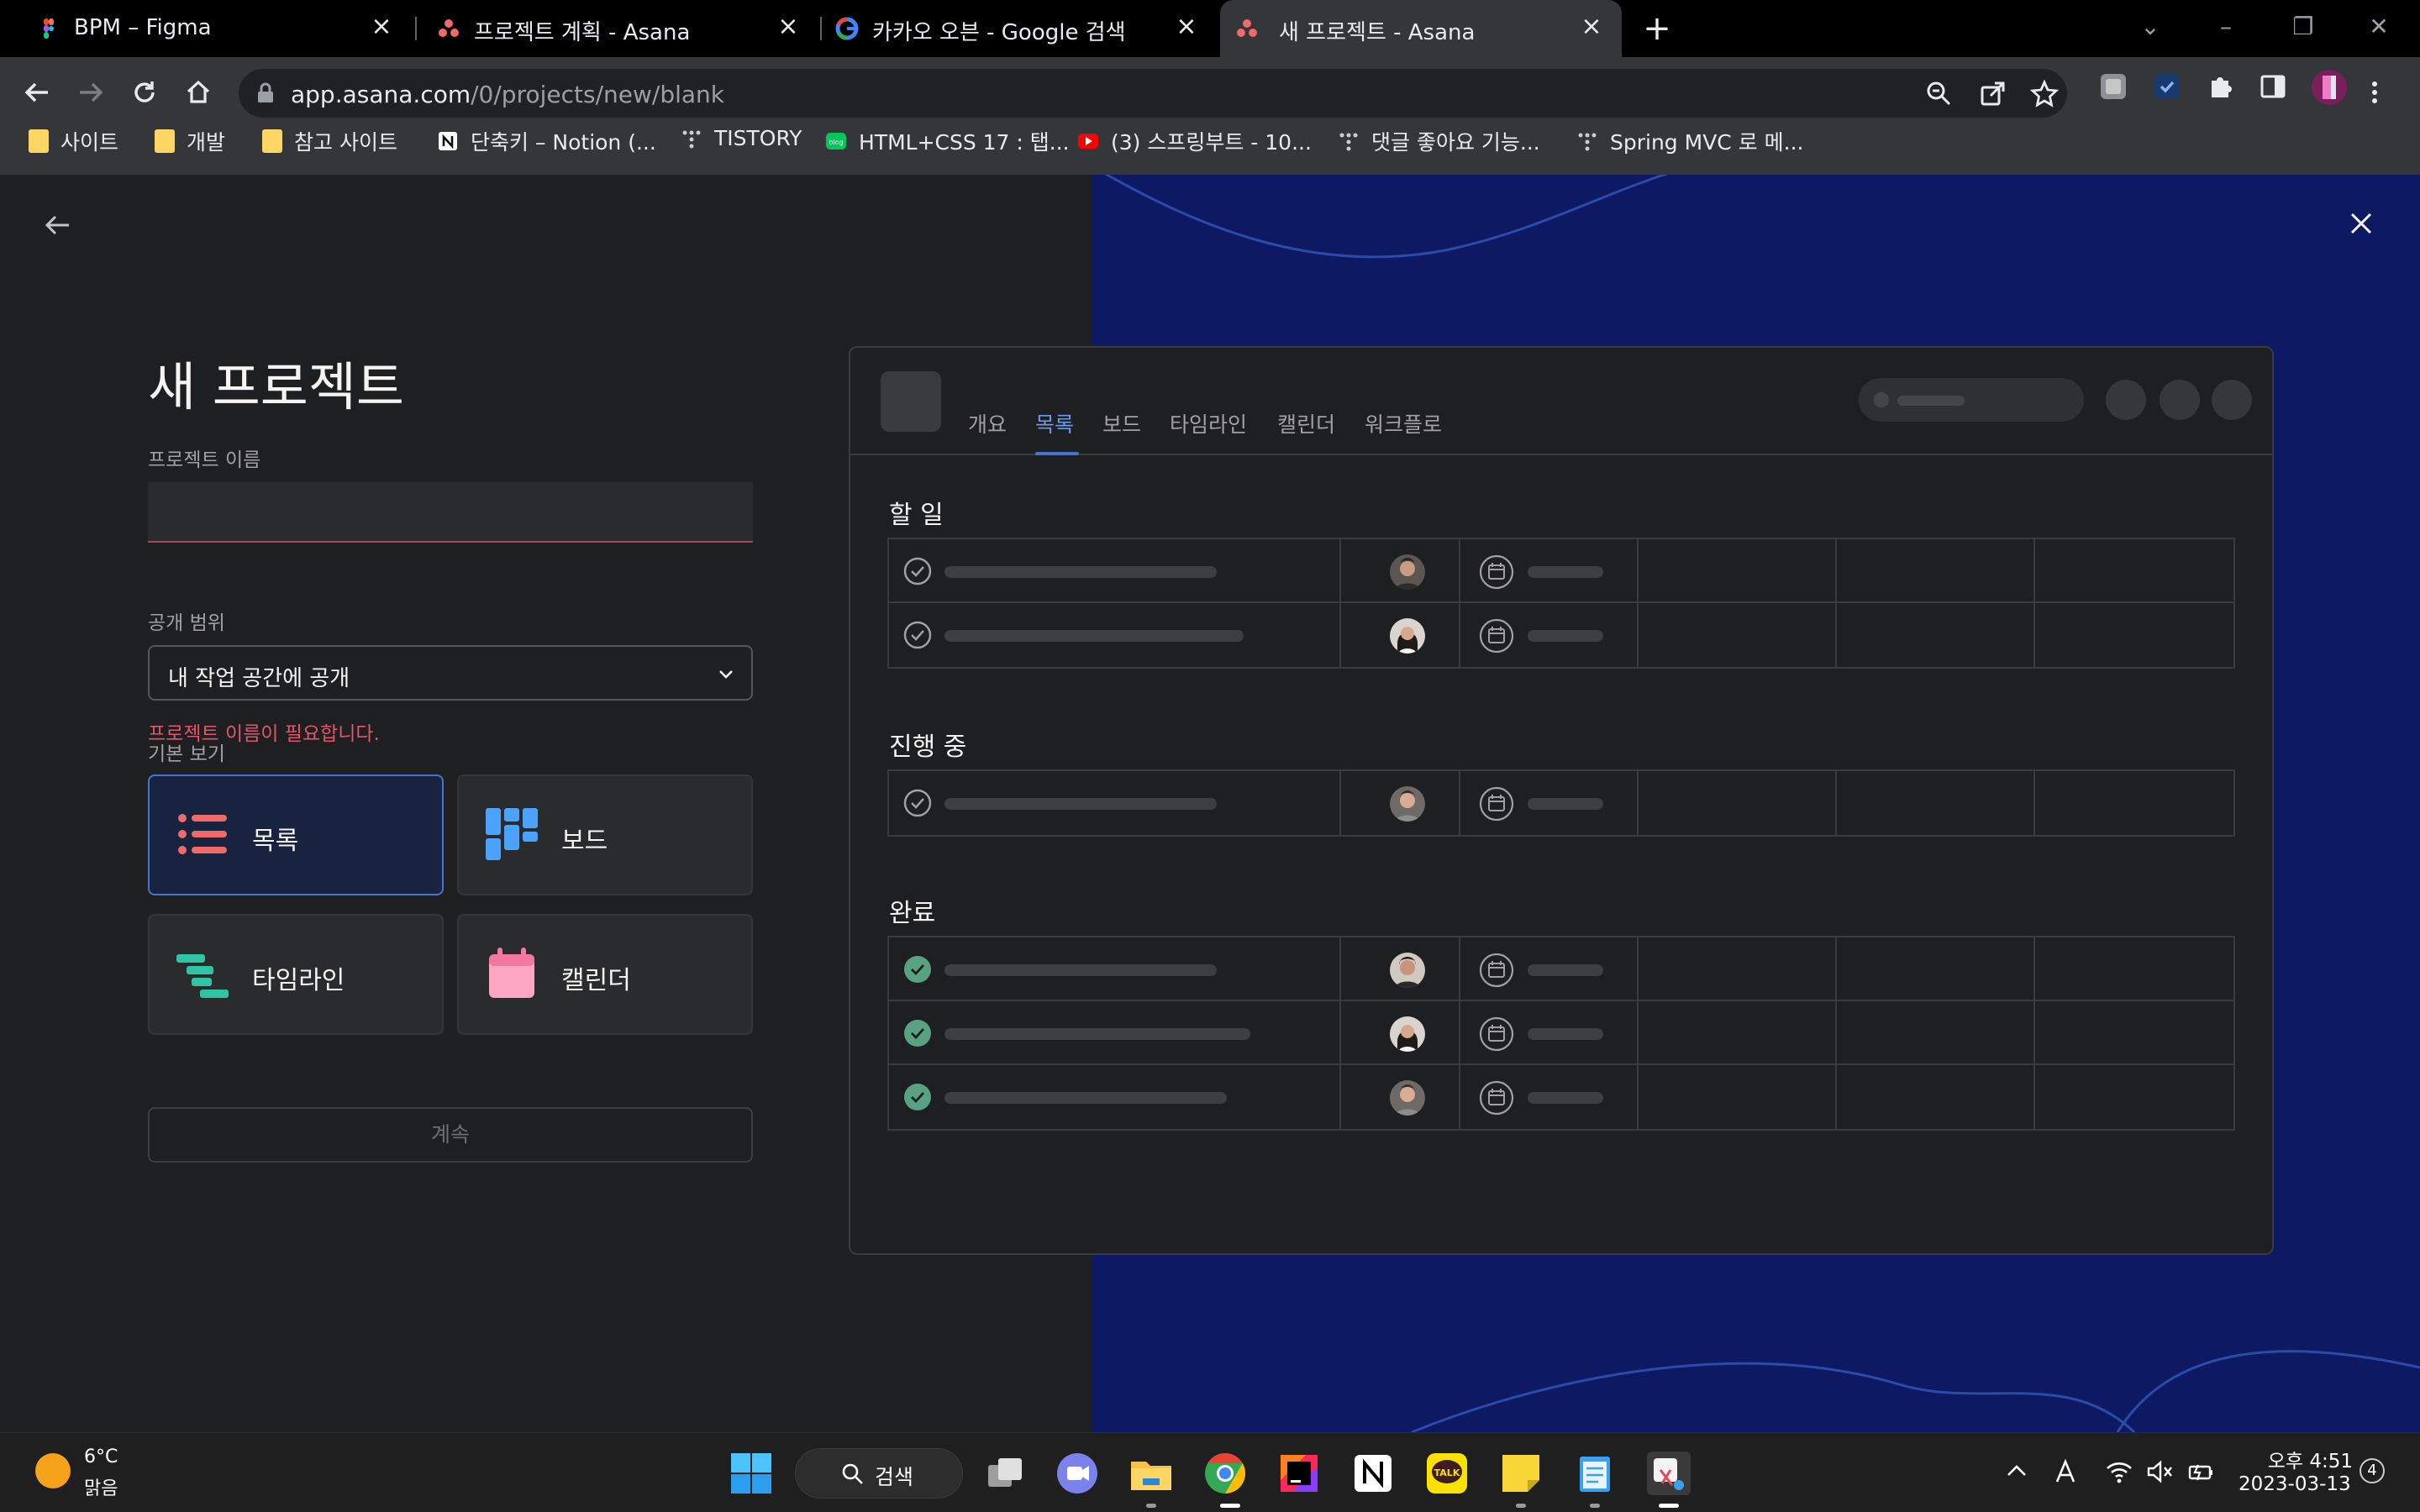 This screenshot has height=1512, width=2420. I want to click on back-arrow-icon, so click(57, 225).